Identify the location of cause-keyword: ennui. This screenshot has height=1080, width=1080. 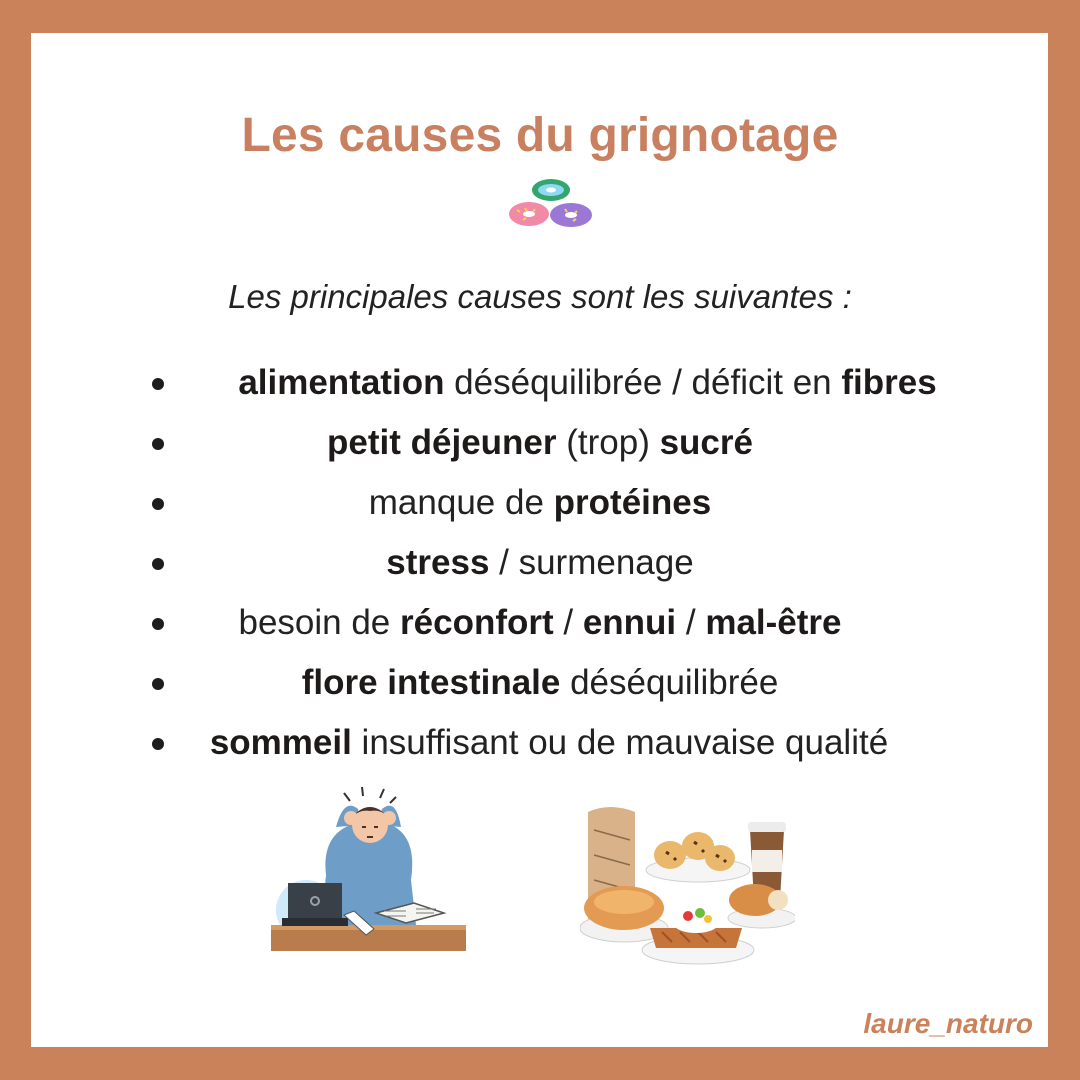
(629, 622).